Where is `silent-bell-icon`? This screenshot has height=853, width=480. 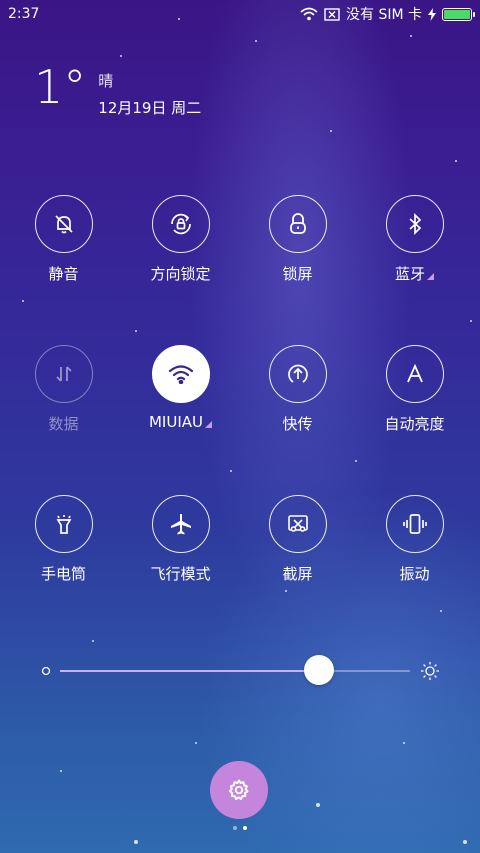
silent-bell-icon is located at coordinates (63, 224).